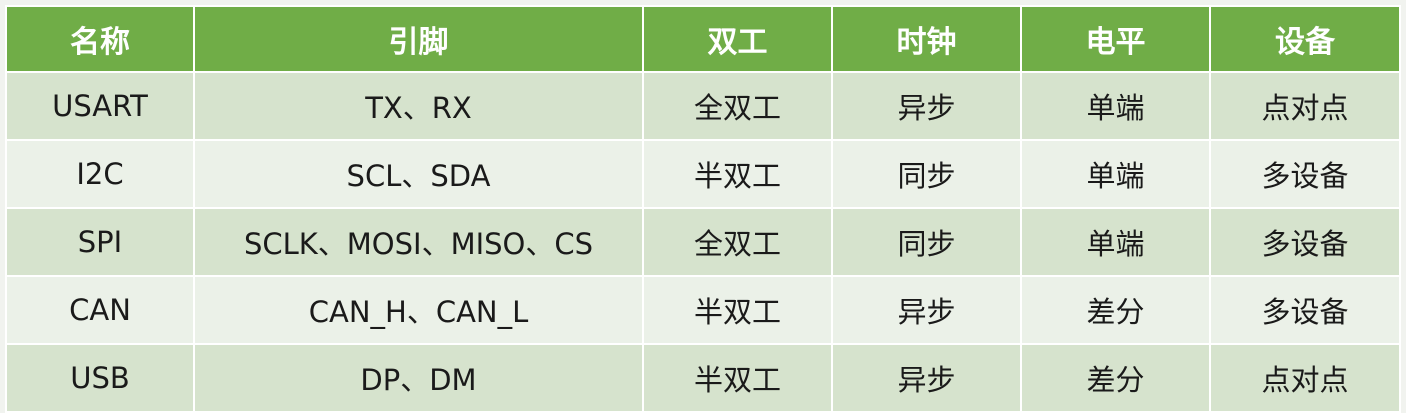  Describe the element at coordinates (1115, 39) in the screenshot. I see `header-level: 电平` at that location.